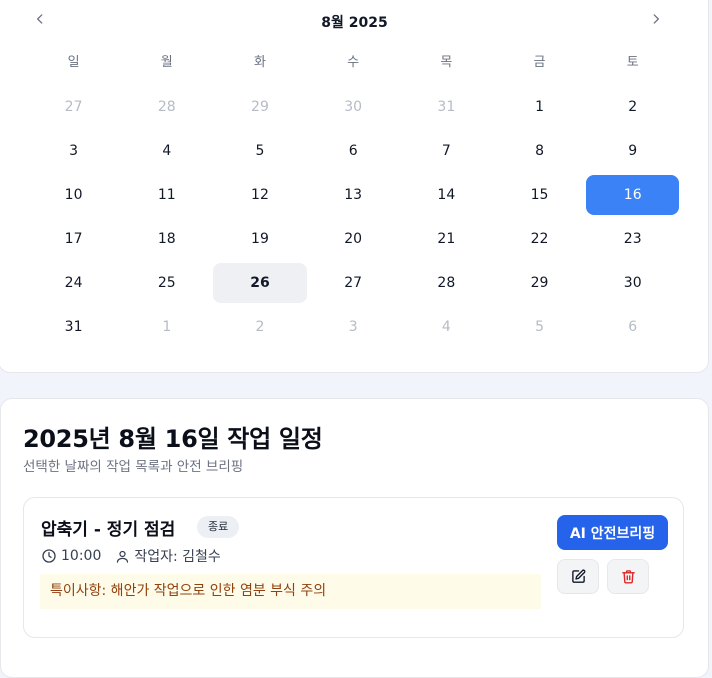 The height and width of the screenshot is (678, 712). I want to click on calendar-day: 17, so click(73, 239).